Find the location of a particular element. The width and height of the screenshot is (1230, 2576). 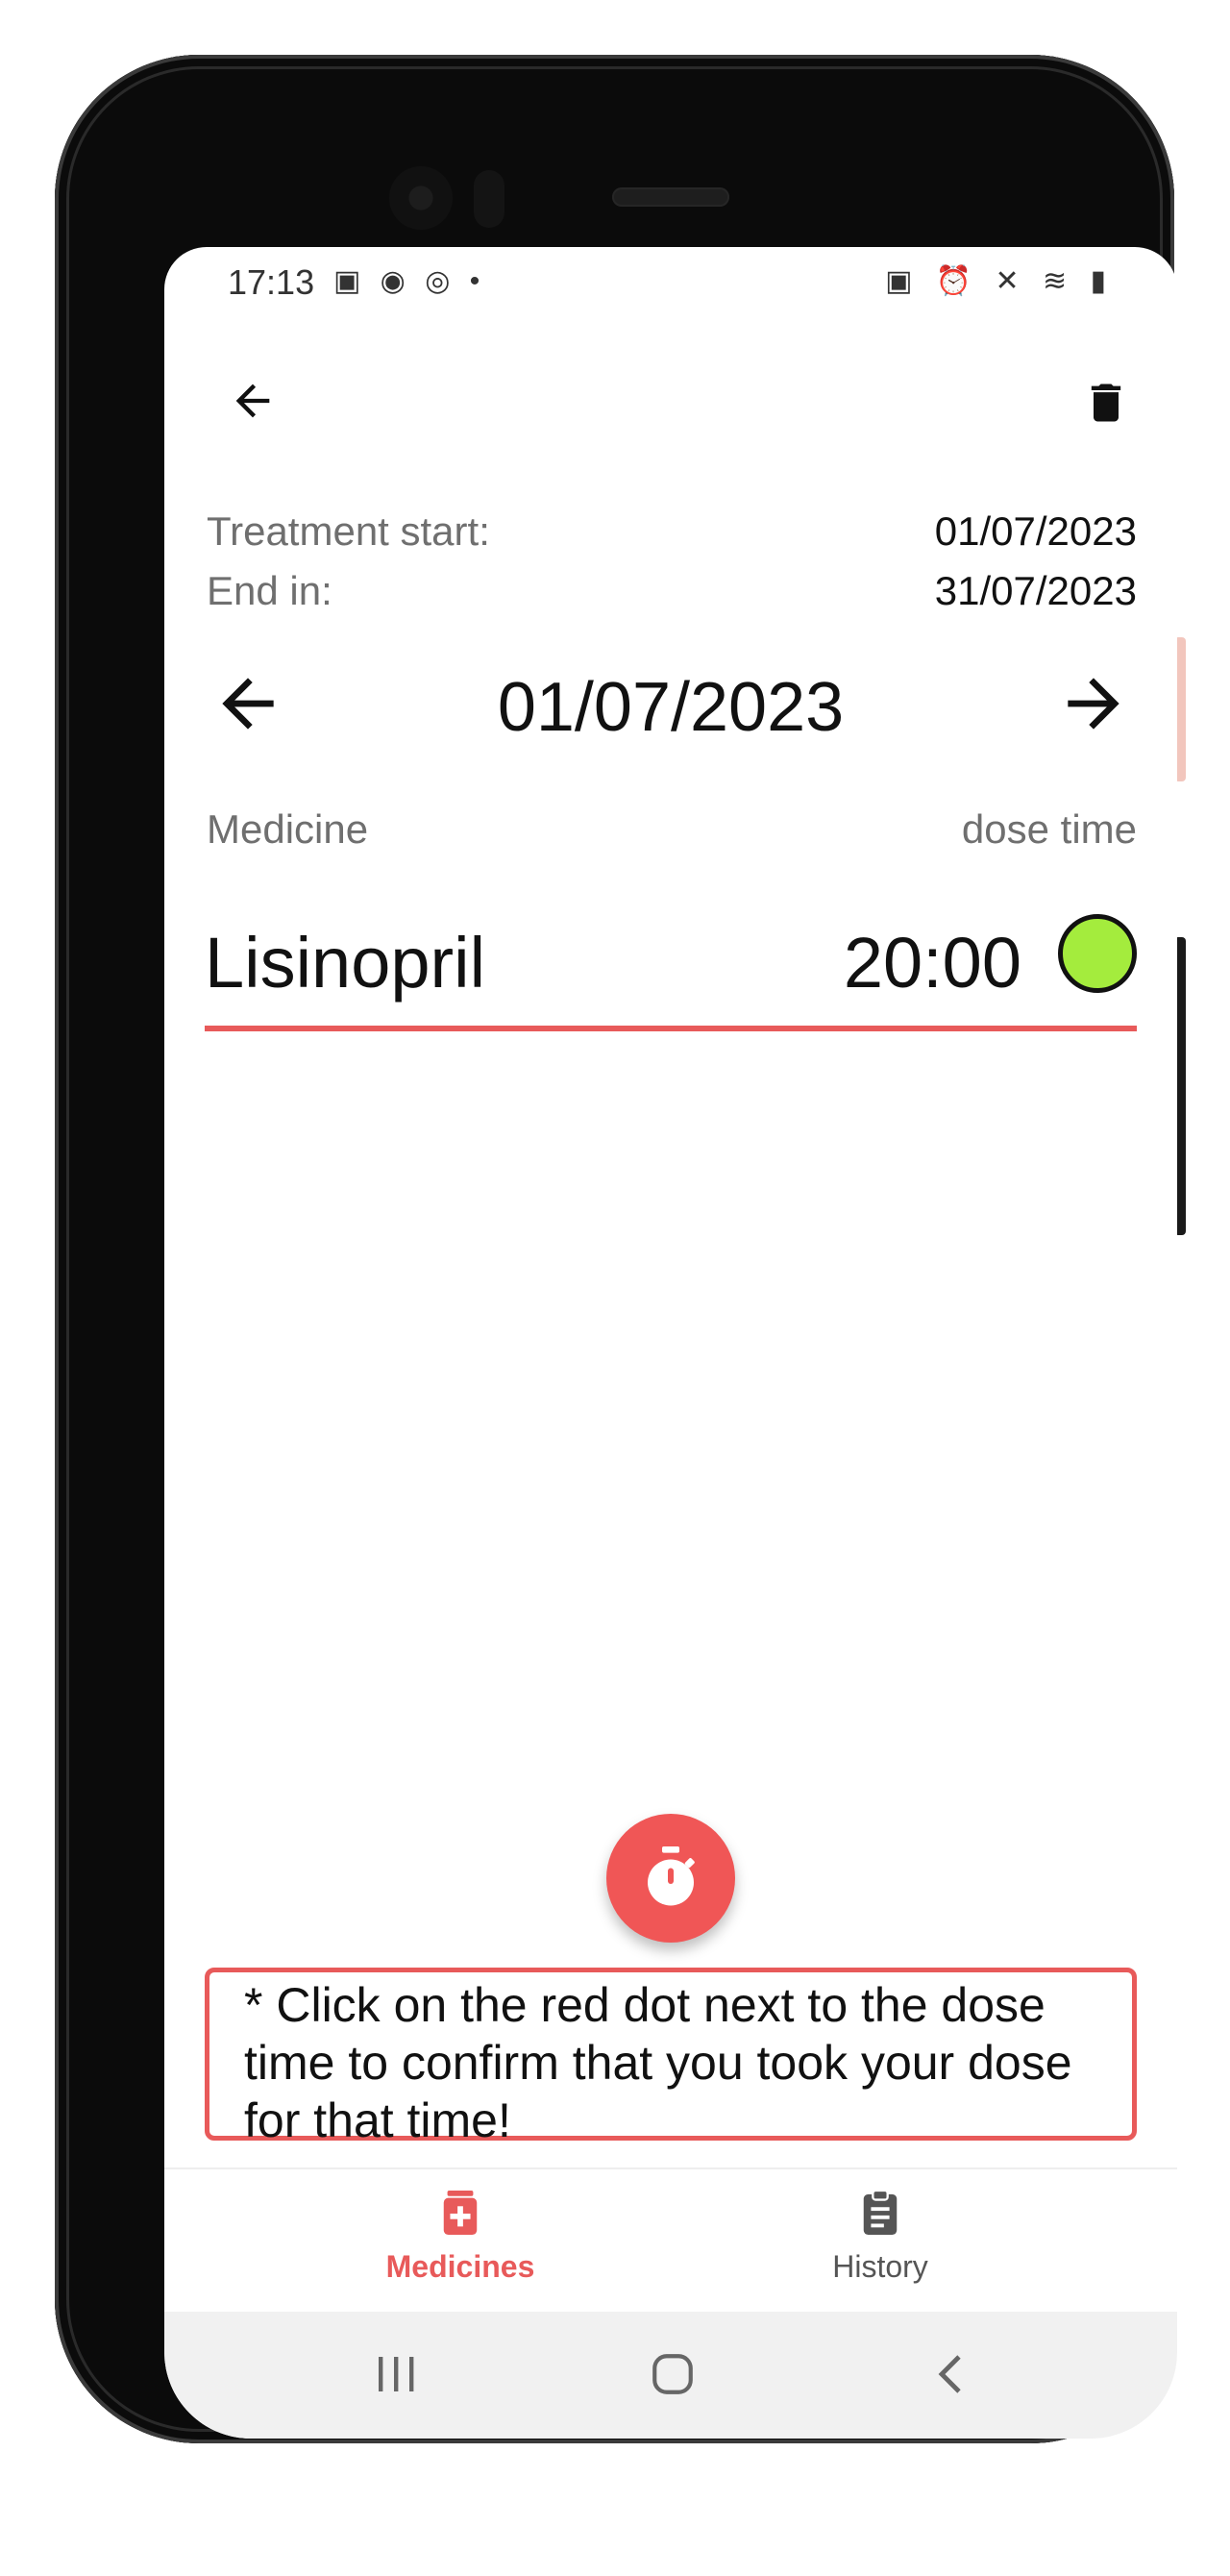

arrow-right-icon is located at coordinates (1093, 704).